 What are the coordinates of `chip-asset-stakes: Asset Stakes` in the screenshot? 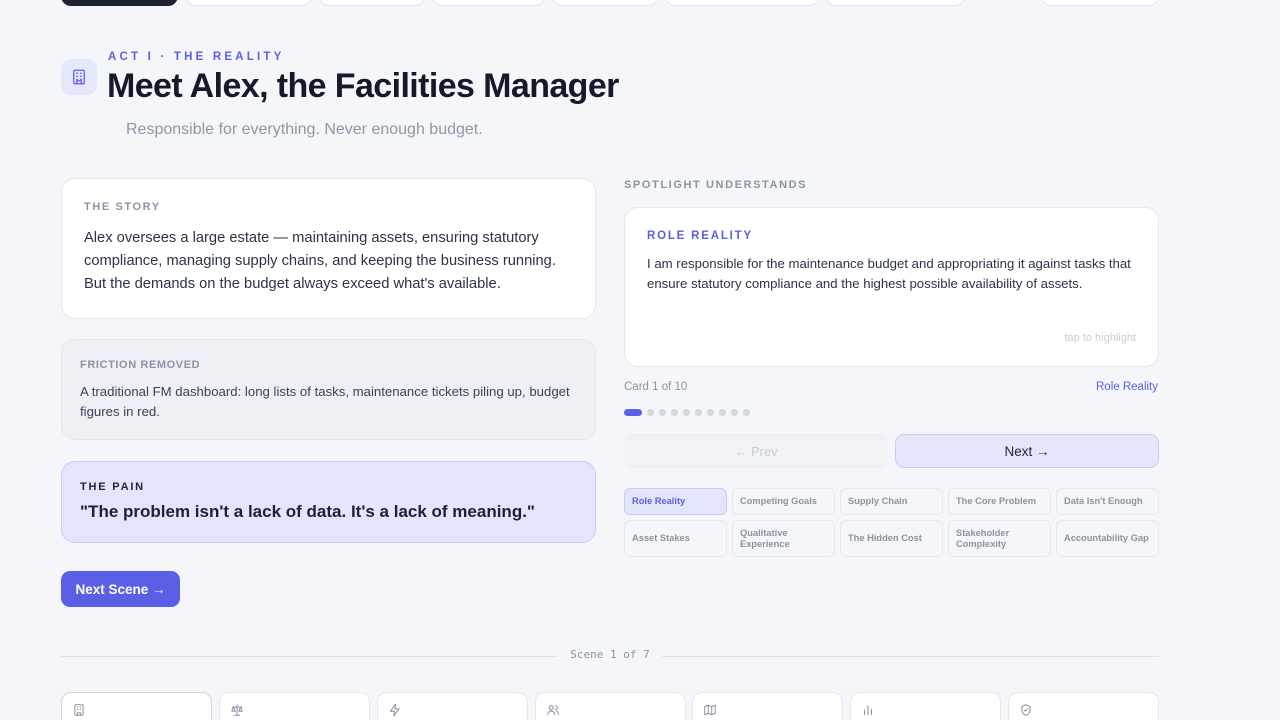 It's located at (675, 538).